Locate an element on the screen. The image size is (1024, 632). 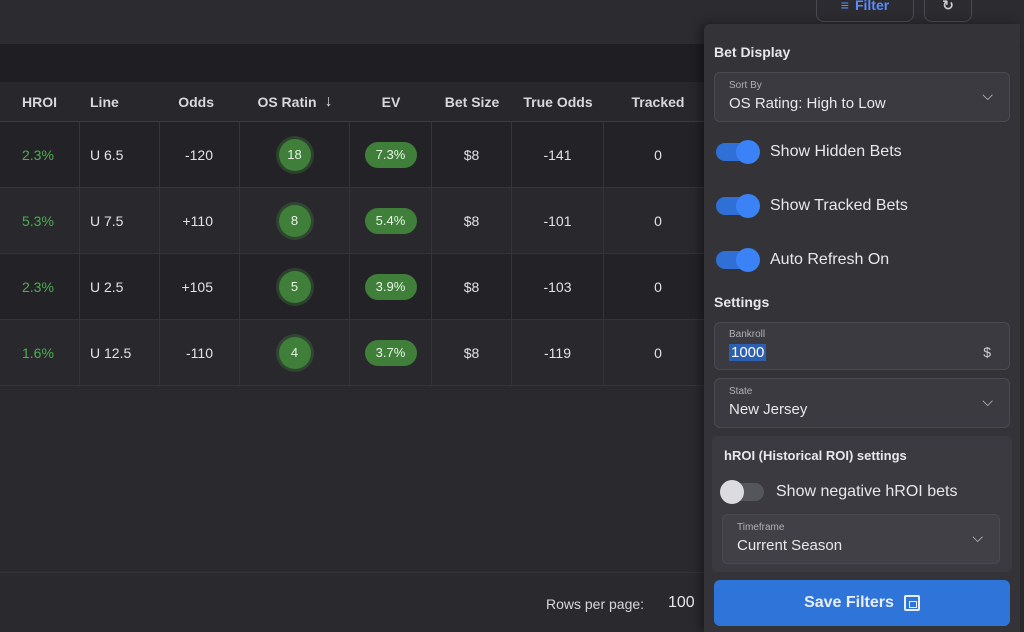
os-rating-badge: 5 is located at coordinates (294, 286).